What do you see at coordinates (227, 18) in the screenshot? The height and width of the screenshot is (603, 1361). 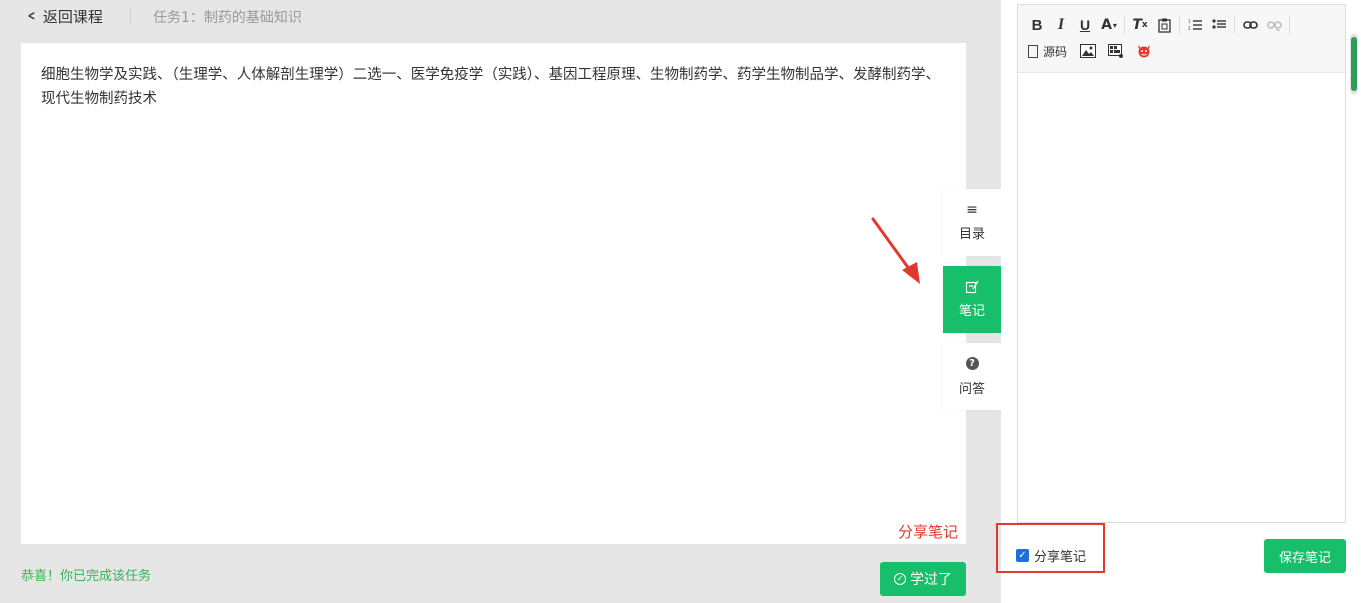 I see `task-title: 任务1：制药的基础知识` at bounding box center [227, 18].